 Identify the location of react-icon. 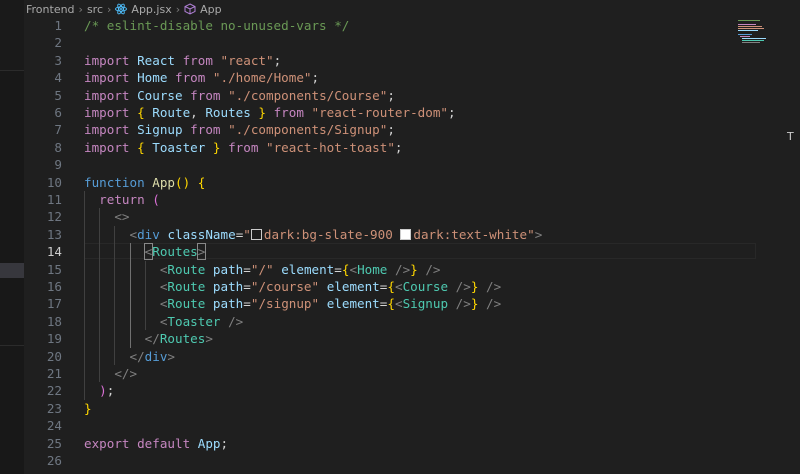
(121, 9).